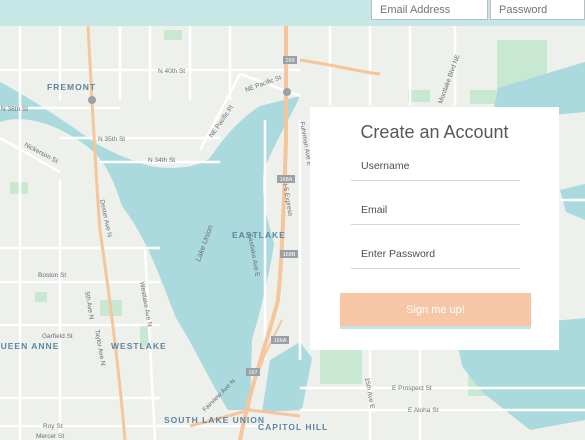 The image size is (585, 440). Describe the element at coordinates (435, 311) in the screenshot. I see `sign-up-button: Sign me up!` at that location.